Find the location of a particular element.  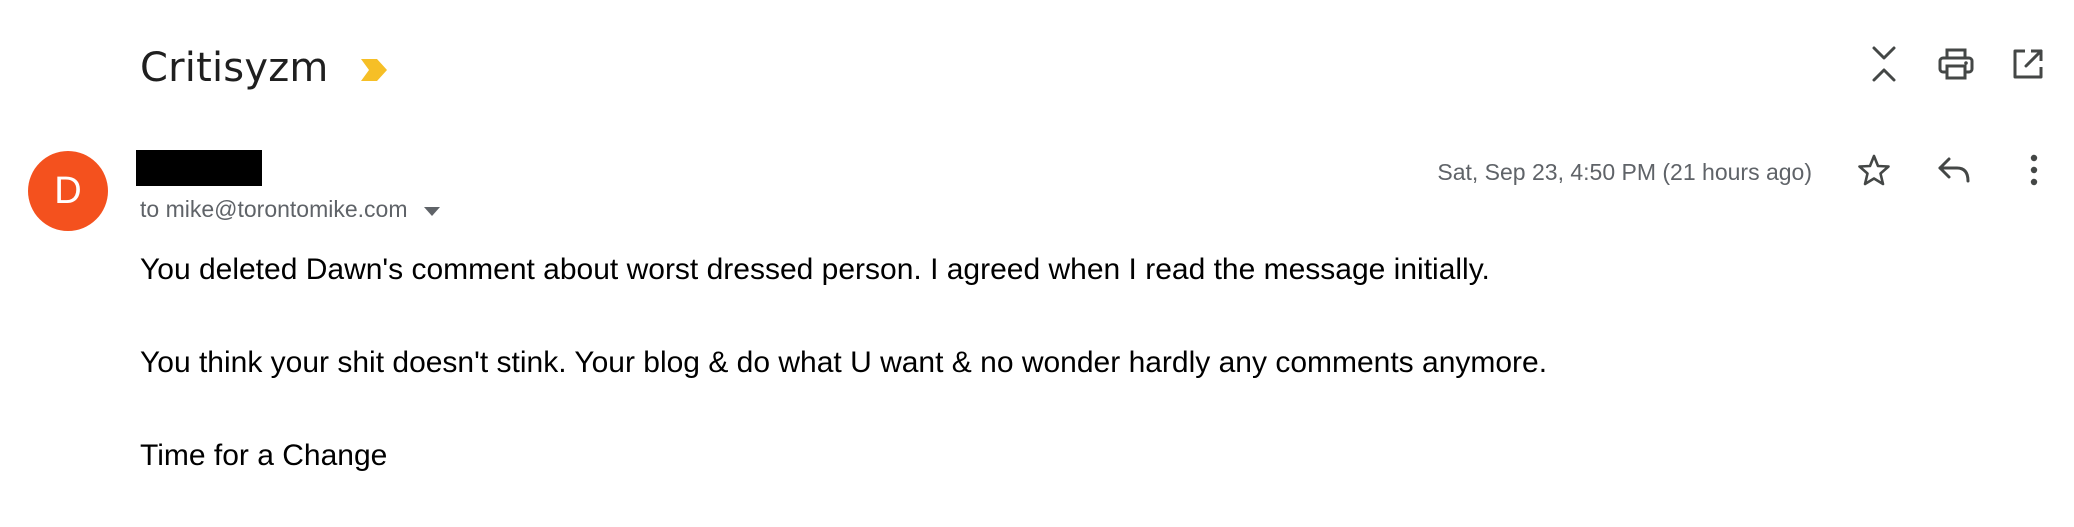

print-button is located at coordinates (1956, 66).